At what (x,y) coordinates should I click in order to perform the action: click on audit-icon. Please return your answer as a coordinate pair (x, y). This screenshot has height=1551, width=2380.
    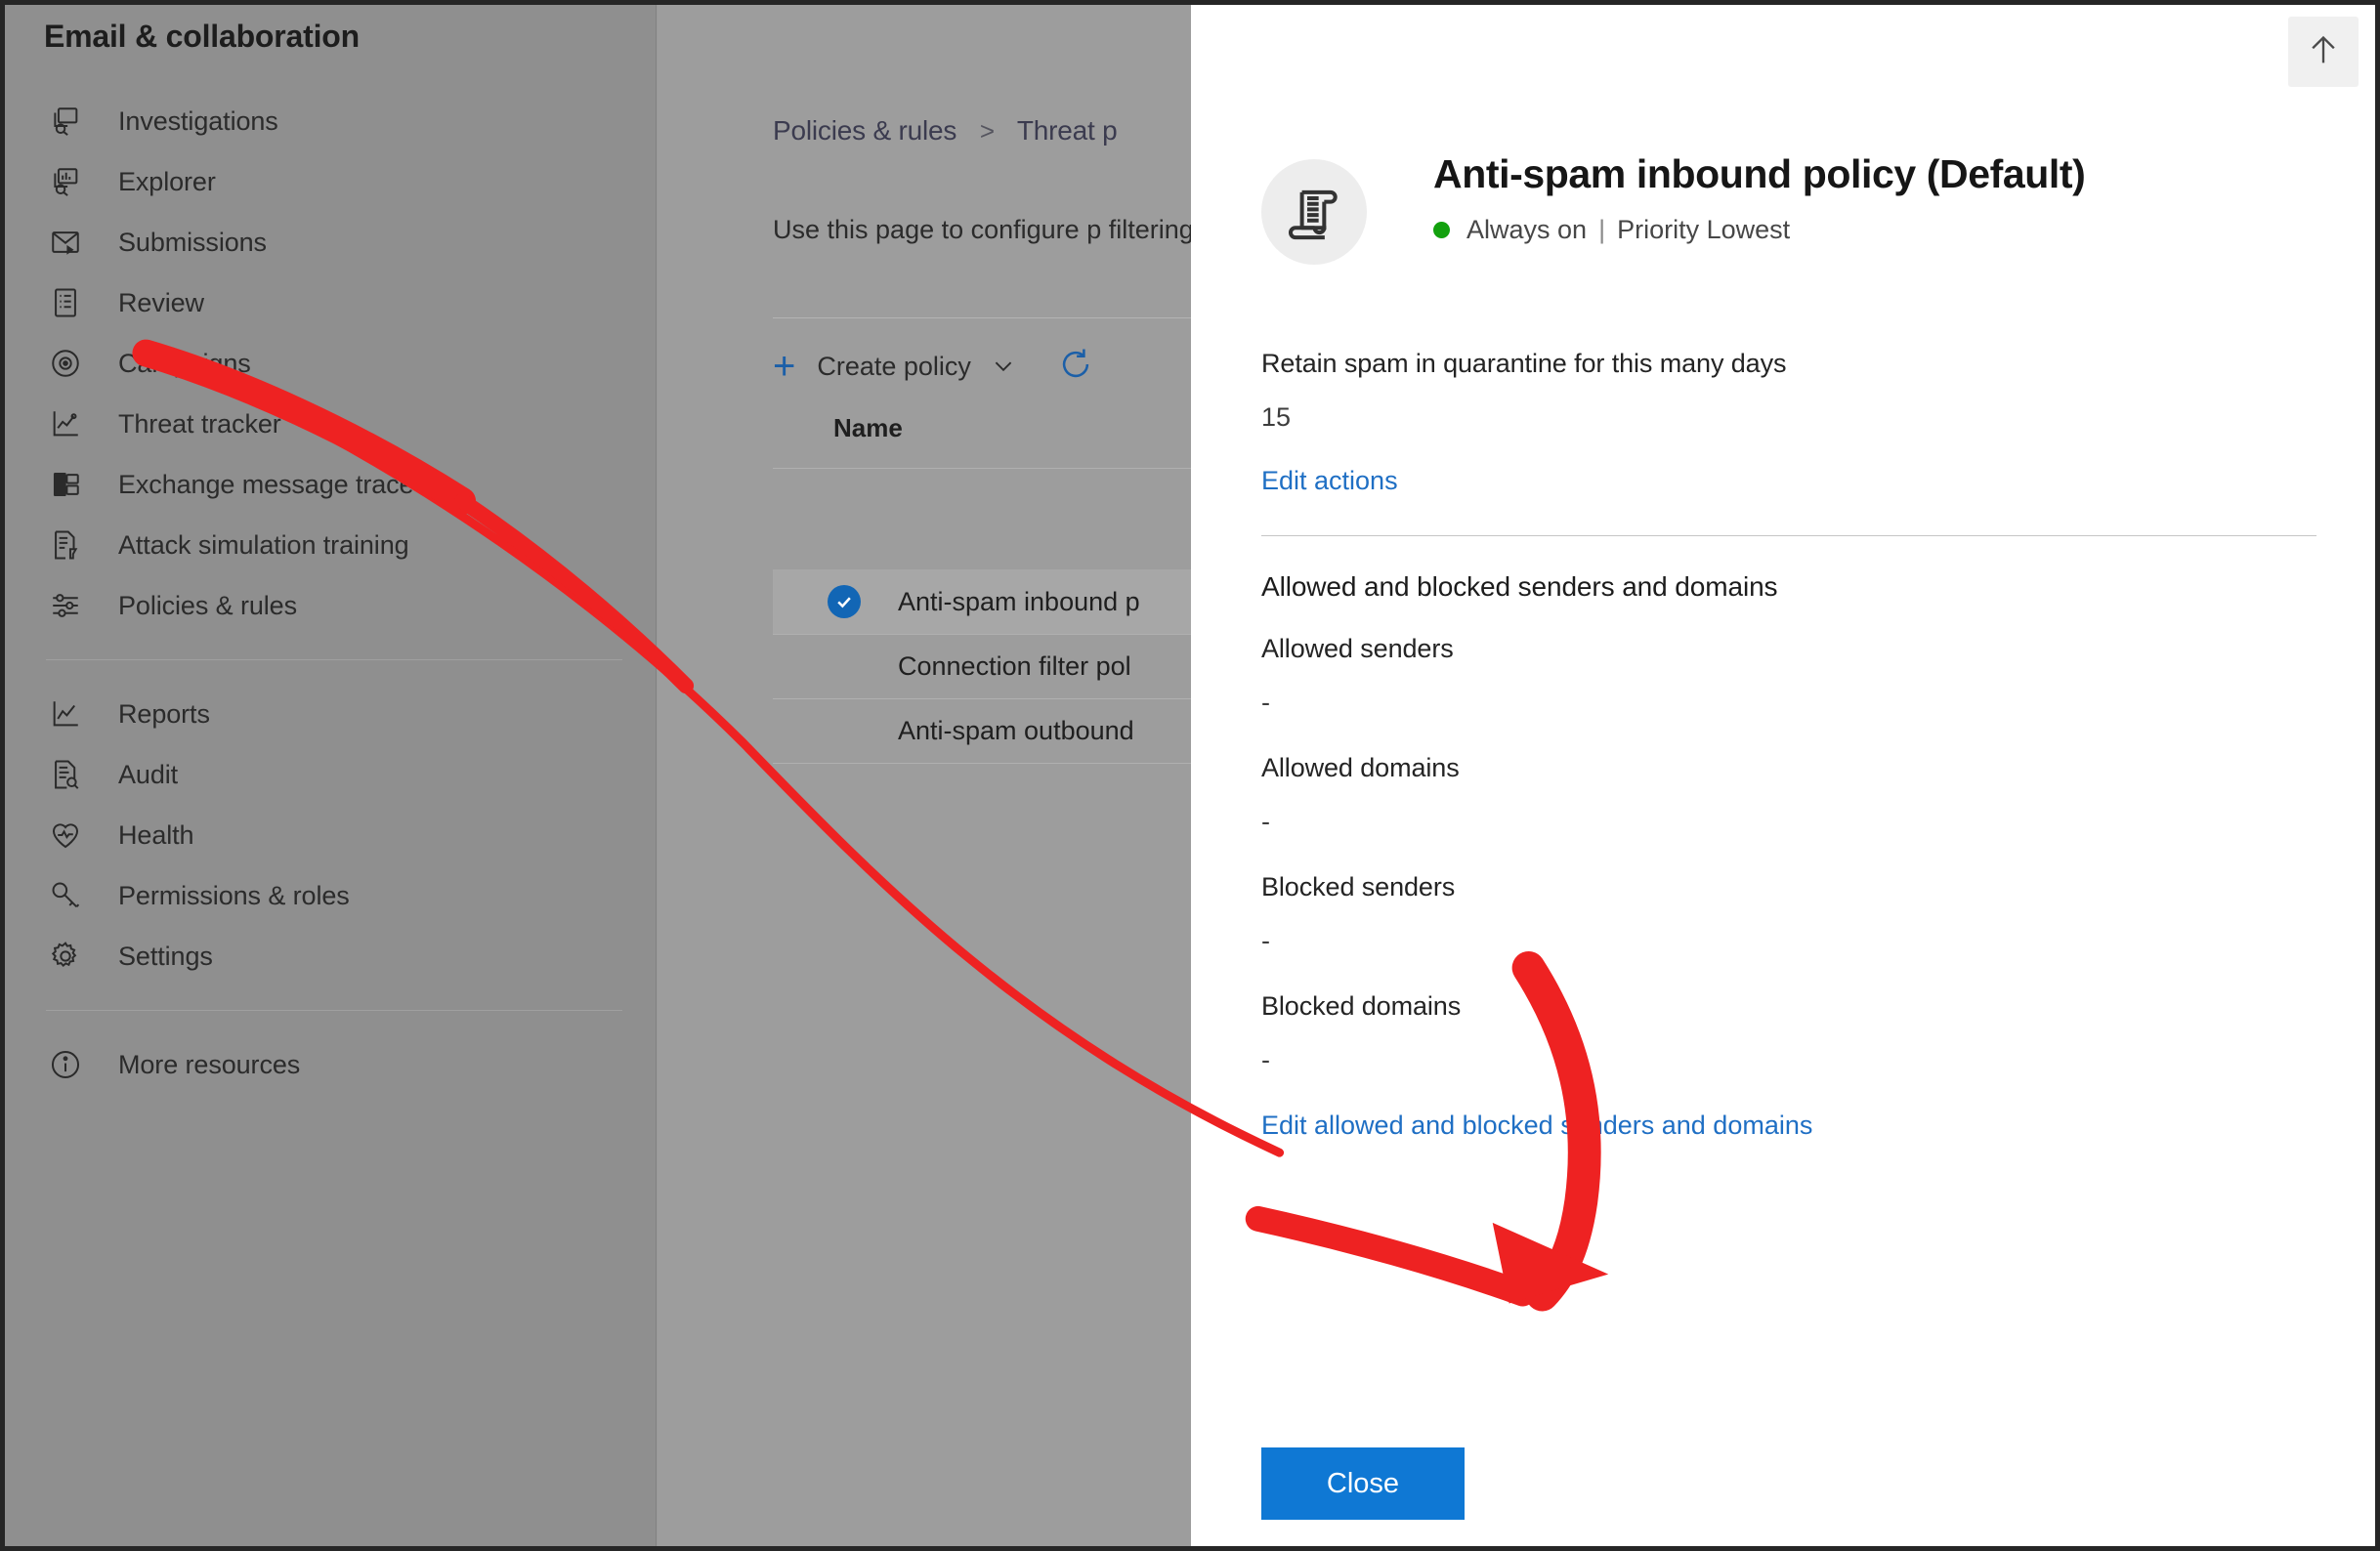
    Looking at the image, I should click on (65, 774).